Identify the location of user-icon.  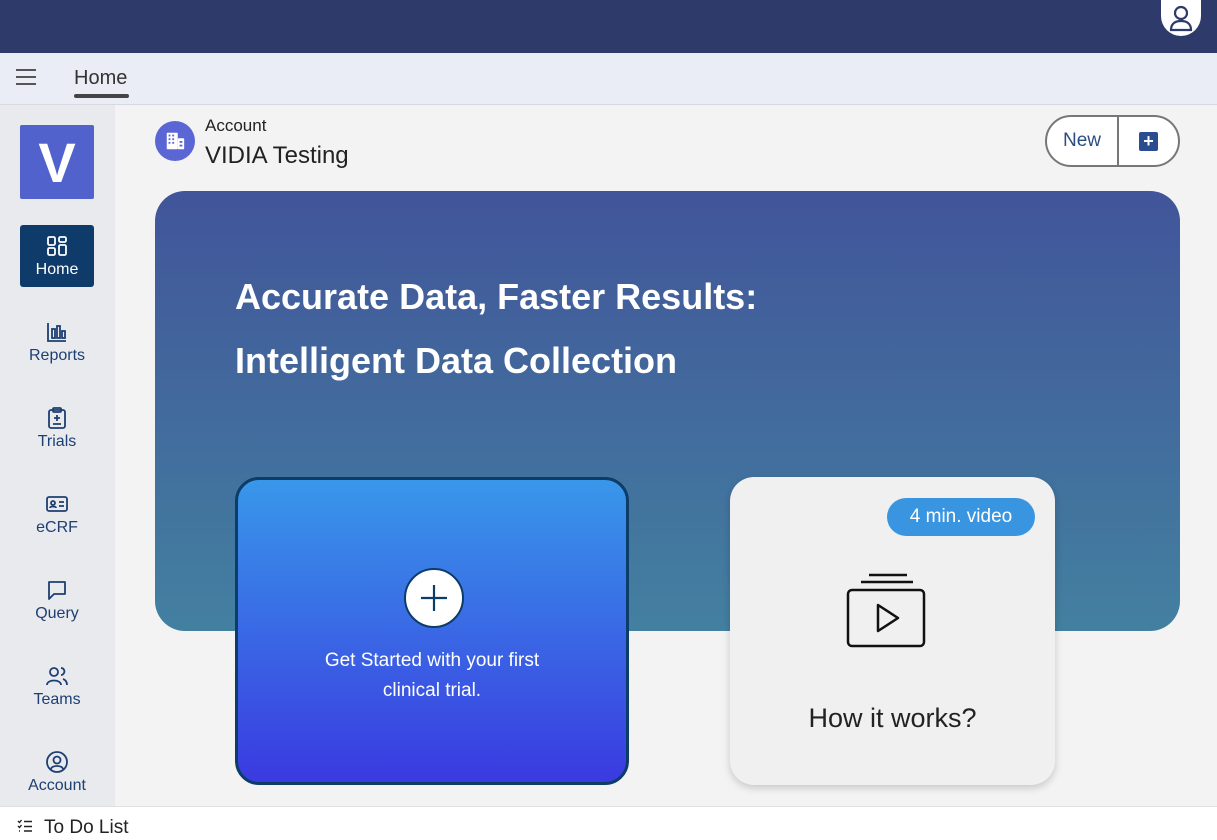
(1181, 18).